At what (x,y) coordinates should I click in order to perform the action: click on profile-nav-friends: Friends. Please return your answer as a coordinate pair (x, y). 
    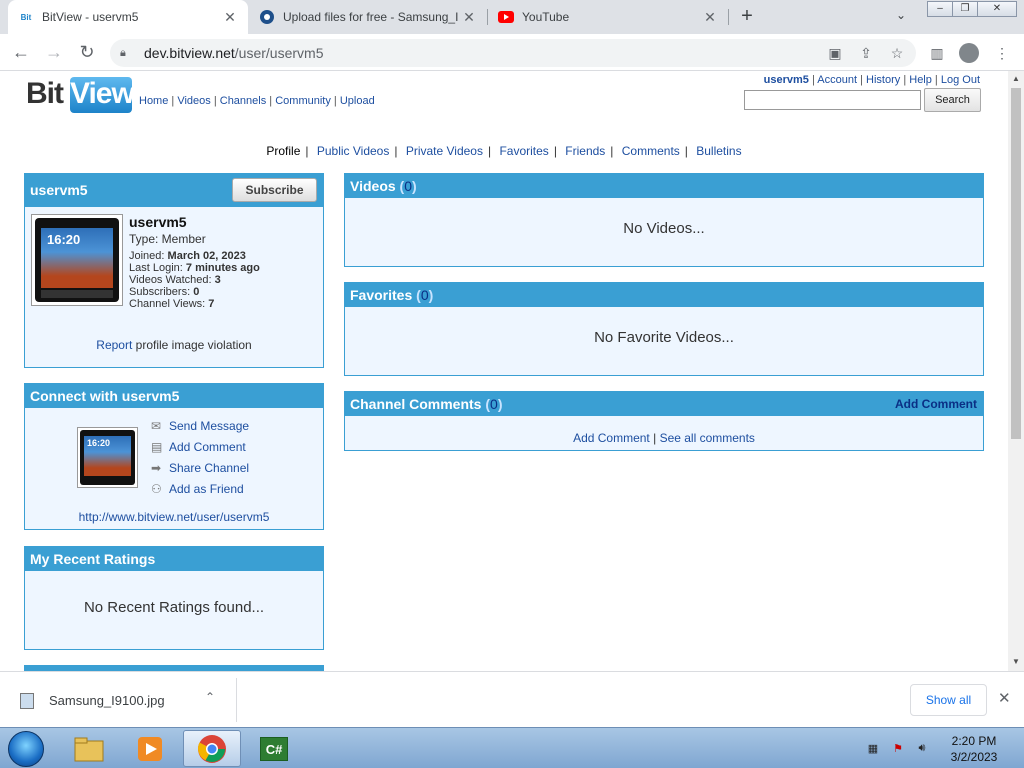
    Looking at the image, I should click on (585, 151).